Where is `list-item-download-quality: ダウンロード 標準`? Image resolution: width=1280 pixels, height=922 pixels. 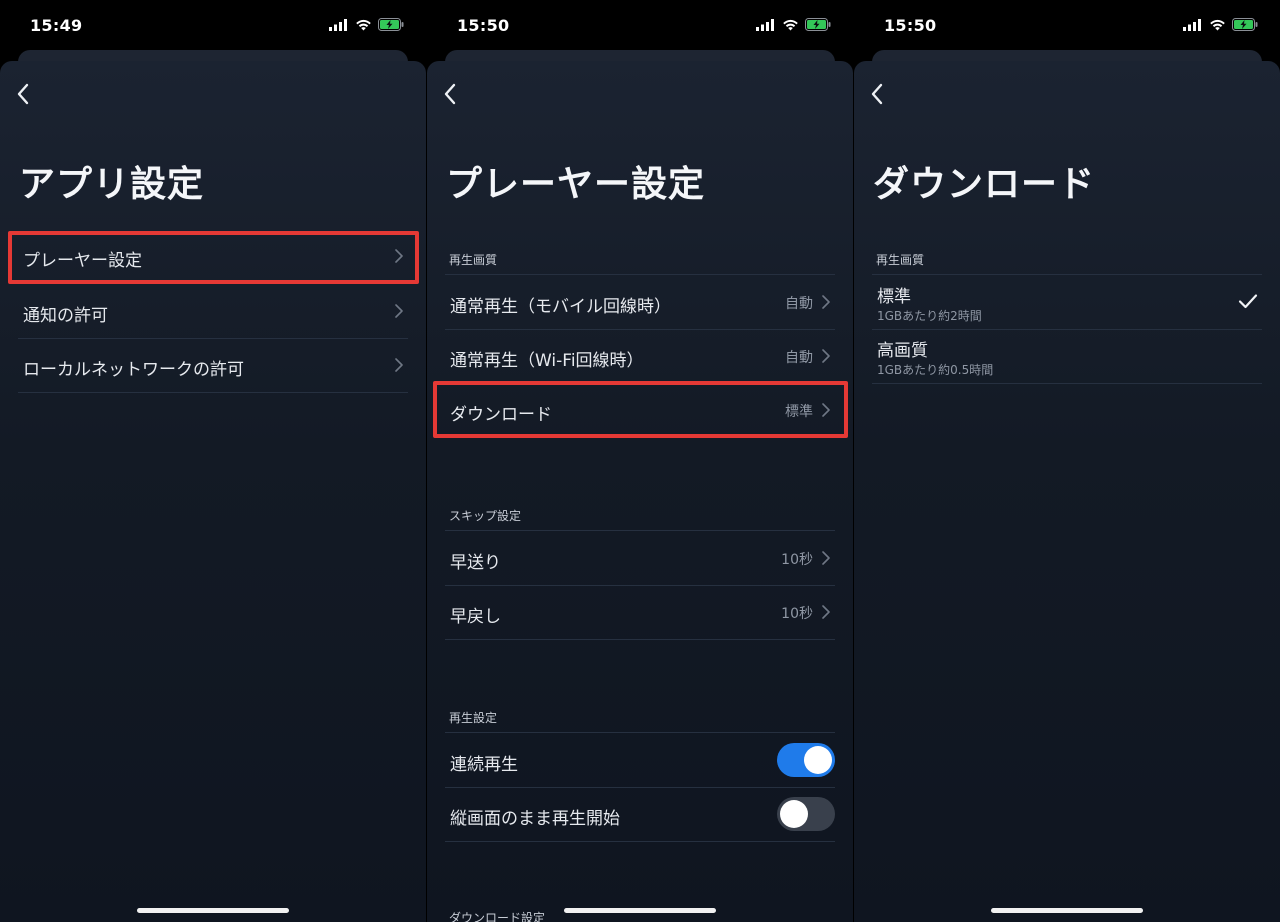
list-item-download-quality: ダウンロード 標準 is located at coordinates (640, 410).